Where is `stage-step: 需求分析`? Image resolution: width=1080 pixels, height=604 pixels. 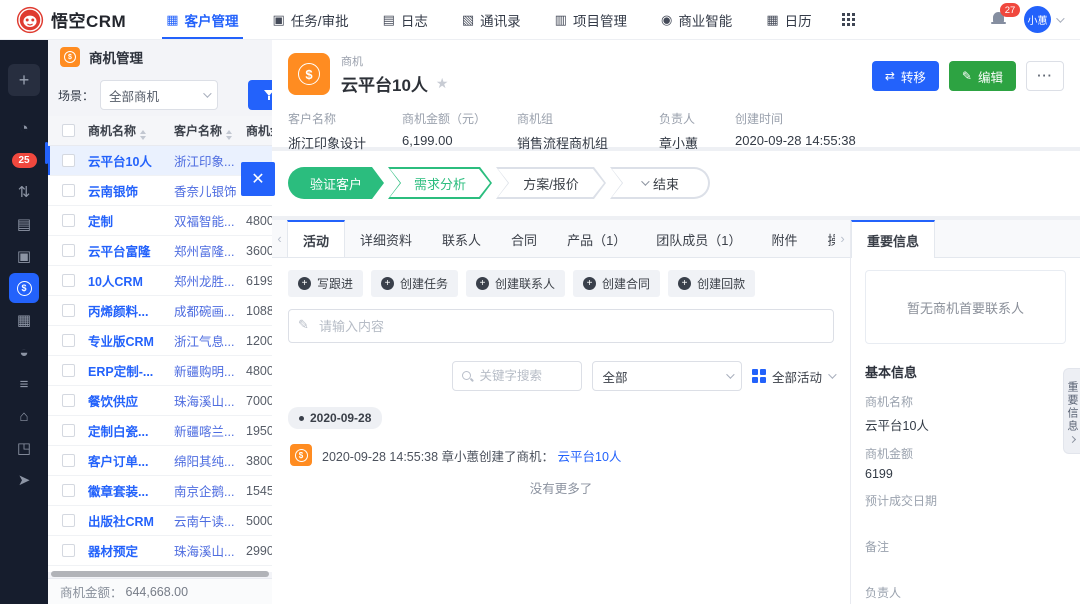 stage-step: 需求分析 is located at coordinates (440, 183).